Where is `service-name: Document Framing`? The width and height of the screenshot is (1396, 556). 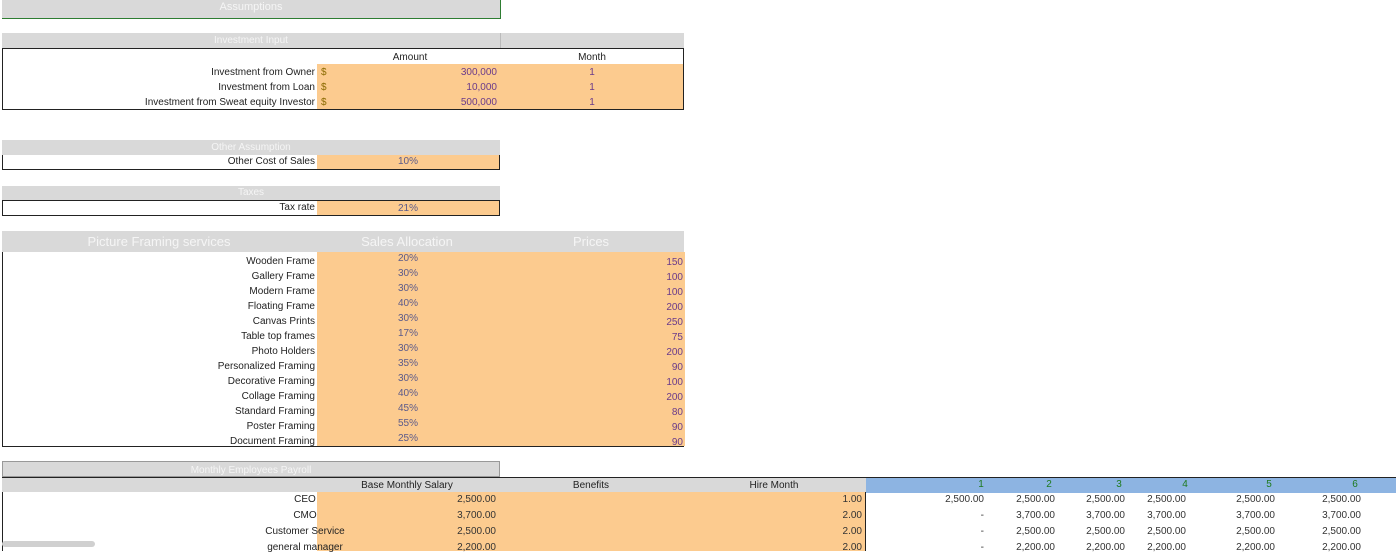 service-name: Document Framing is located at coordinates (272, 441).